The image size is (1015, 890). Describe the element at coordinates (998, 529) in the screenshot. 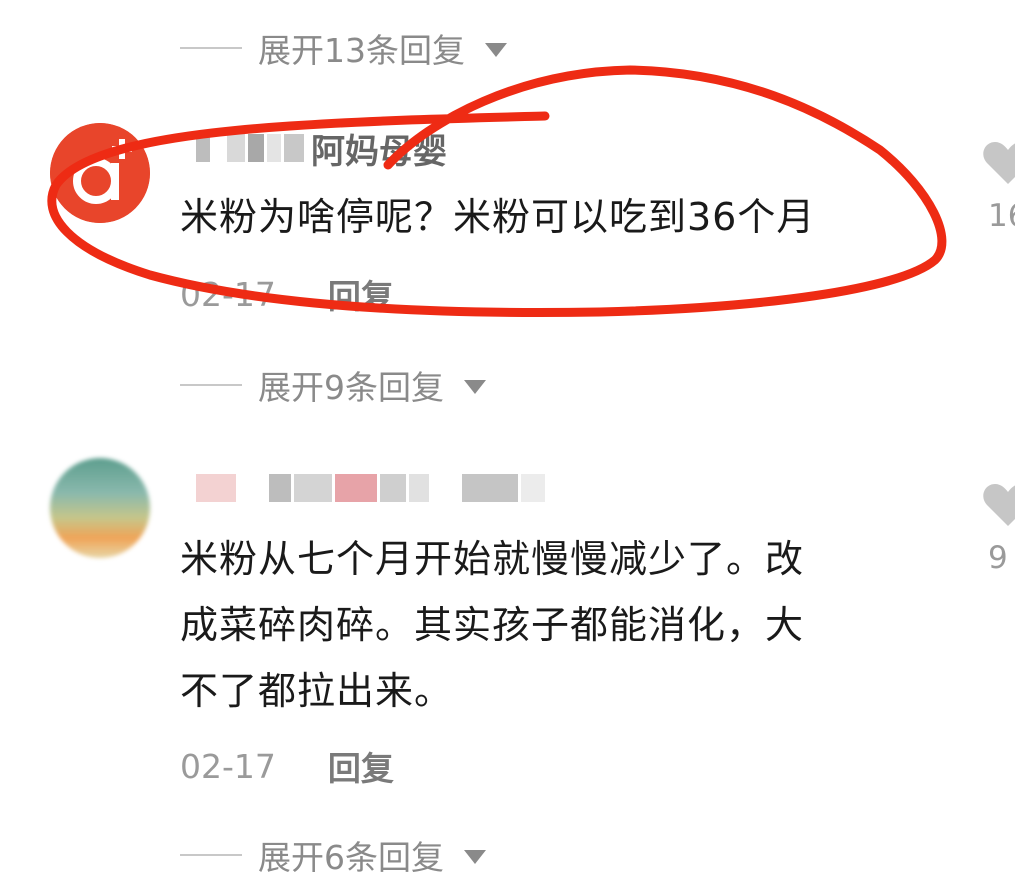

I see `like-button: 9` at that location.